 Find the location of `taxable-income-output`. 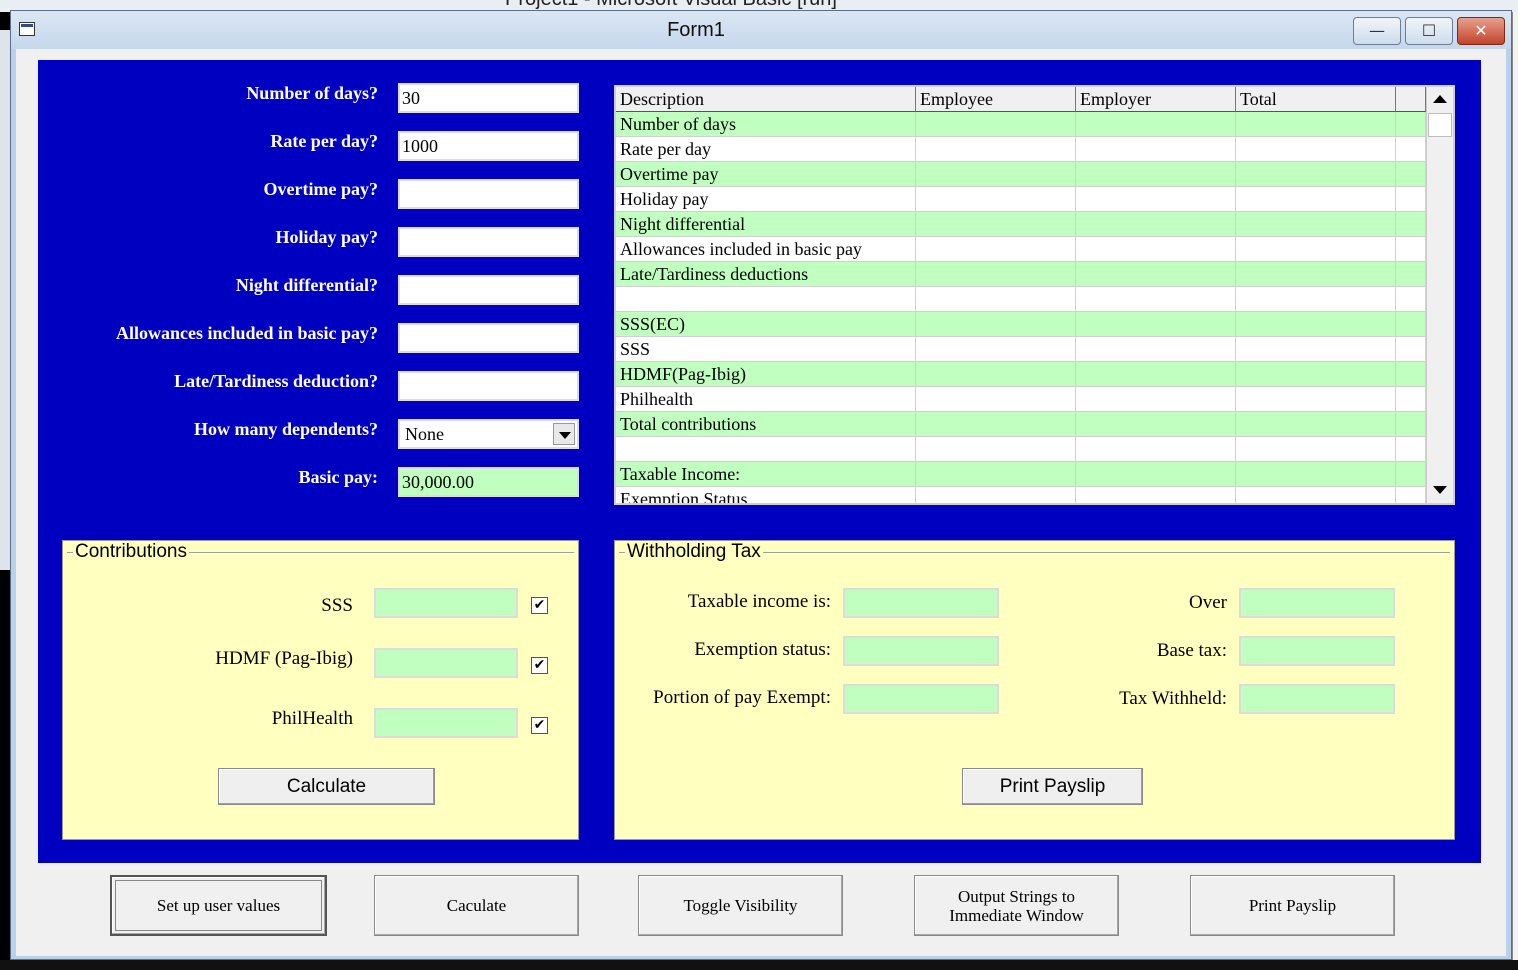

taxable-income-output is located at coordinates (921, 603).